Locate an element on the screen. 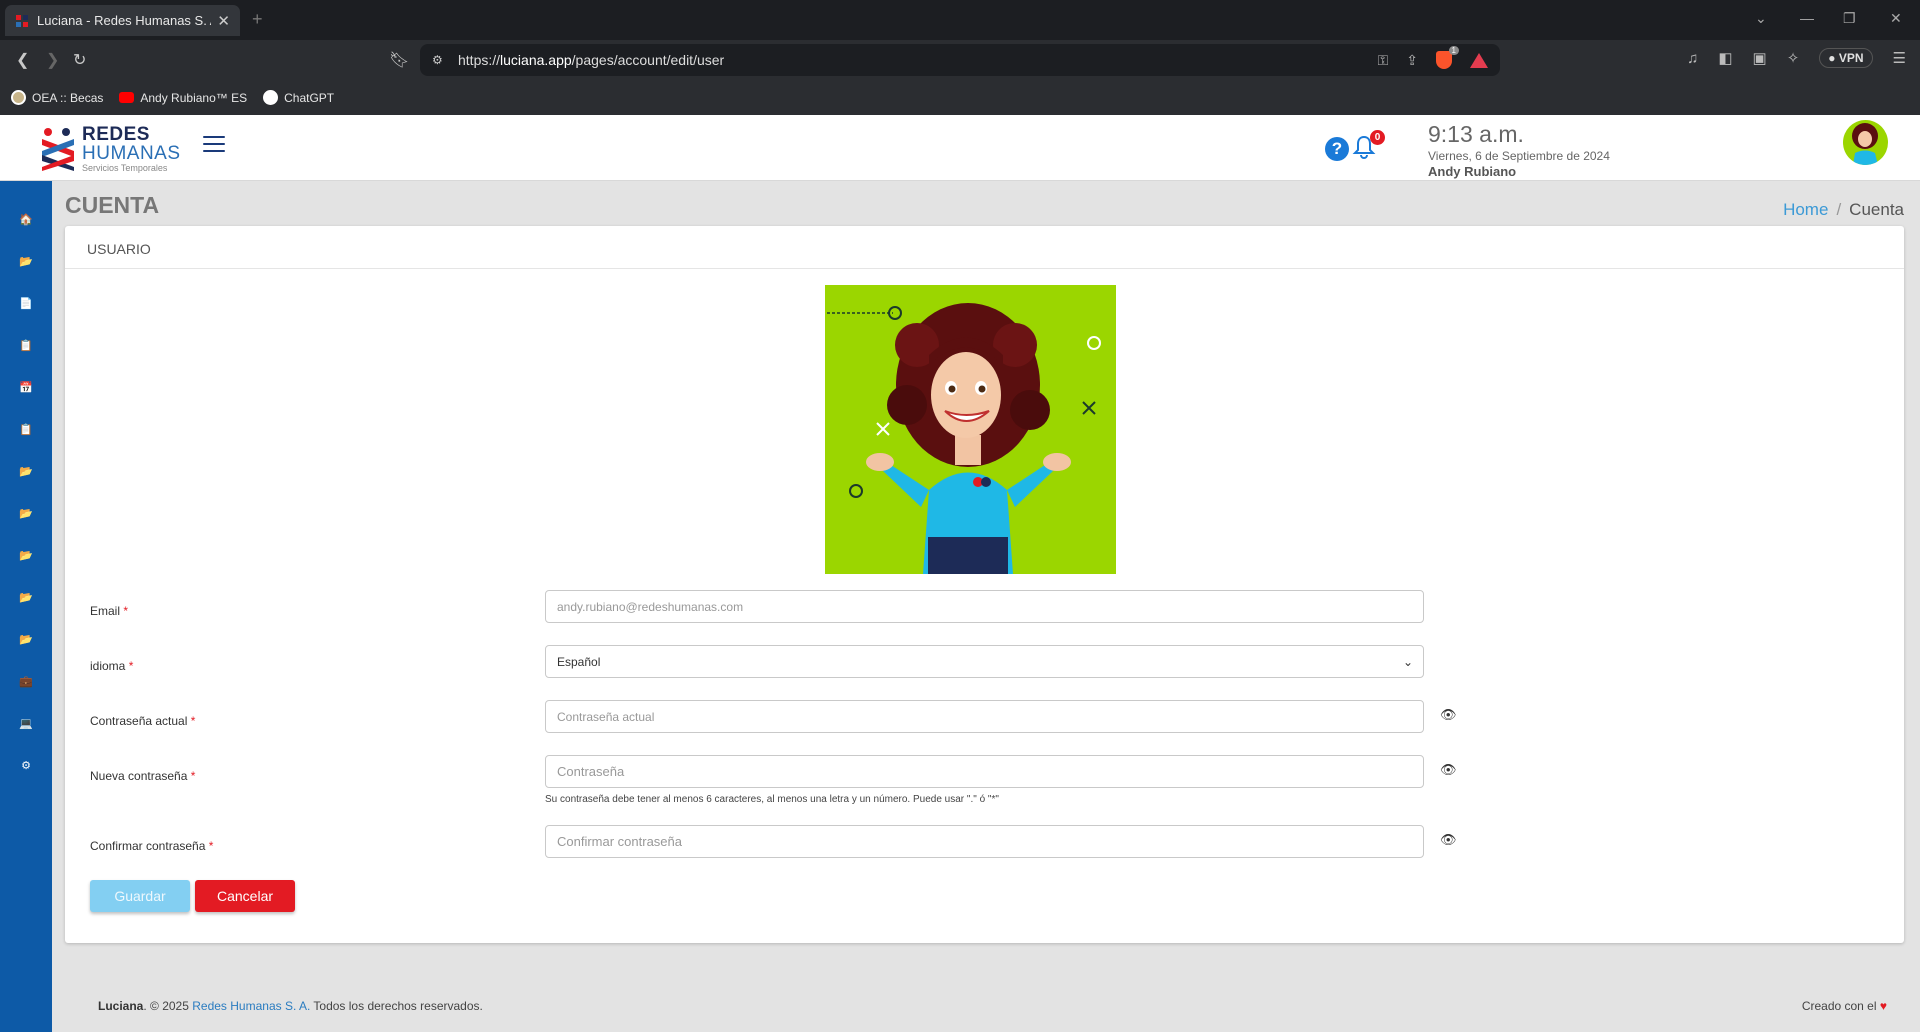  wallet-icon: ▣ is located at coordinates (1760, 58).